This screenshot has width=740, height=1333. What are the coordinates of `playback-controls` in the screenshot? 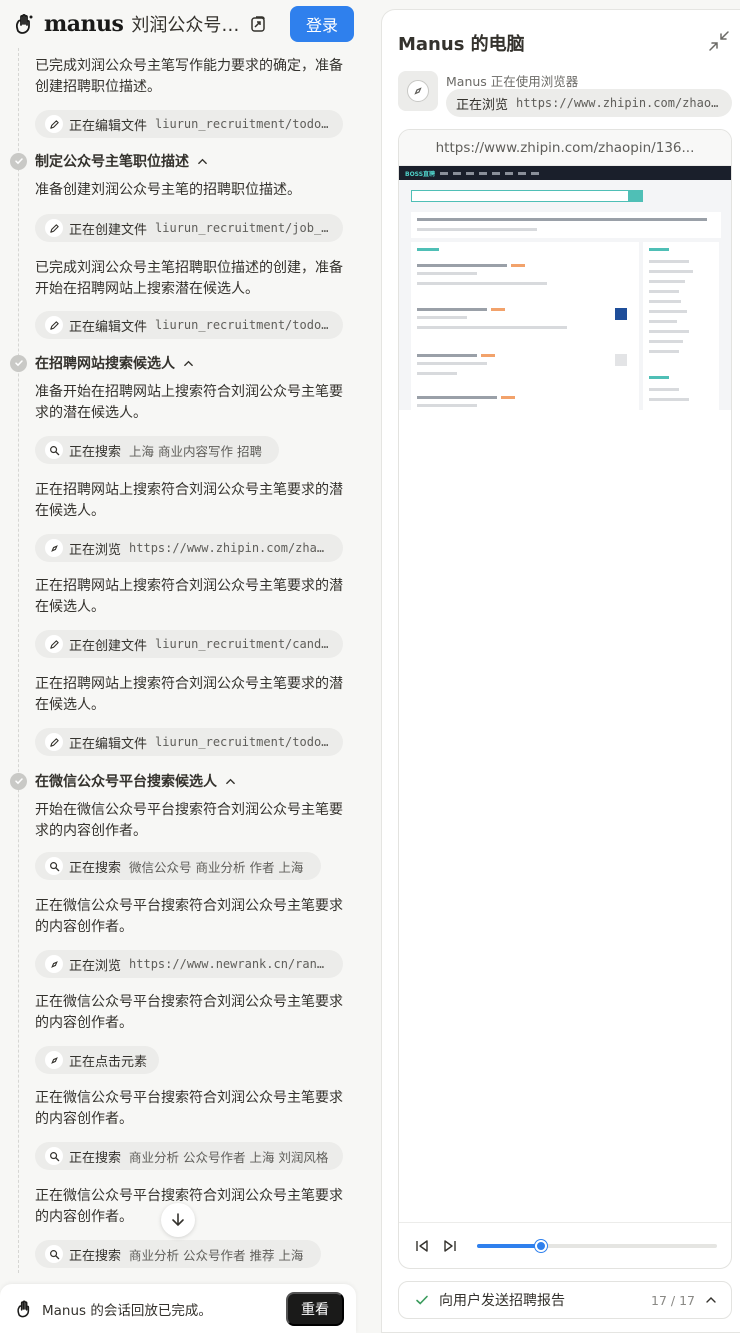 It's located at (565, 1245).